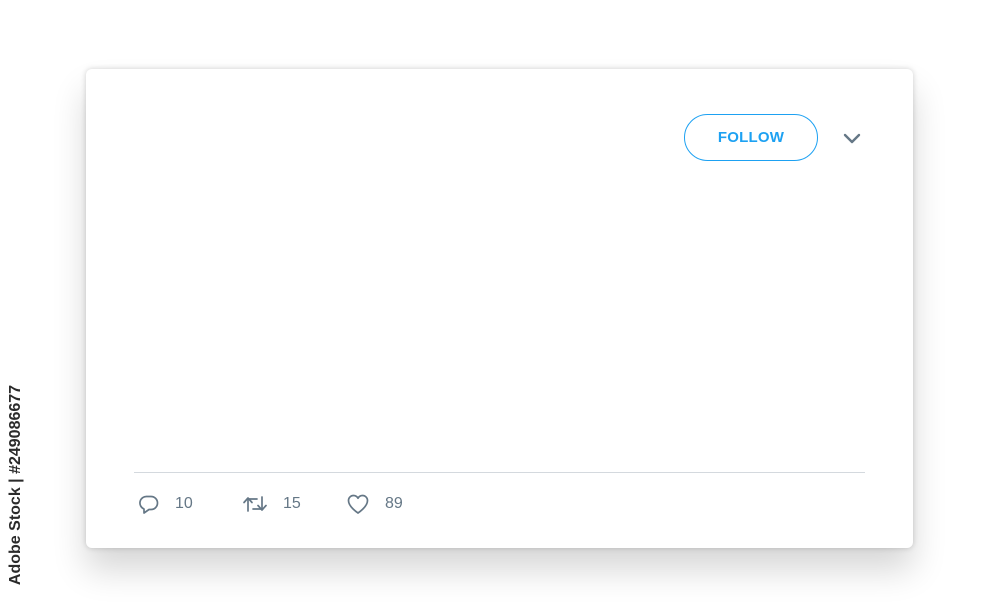  What do you see at coordinates (184, 503) in the screenshot?
I see `reply-count: 10` at bounding box center [184, 503].